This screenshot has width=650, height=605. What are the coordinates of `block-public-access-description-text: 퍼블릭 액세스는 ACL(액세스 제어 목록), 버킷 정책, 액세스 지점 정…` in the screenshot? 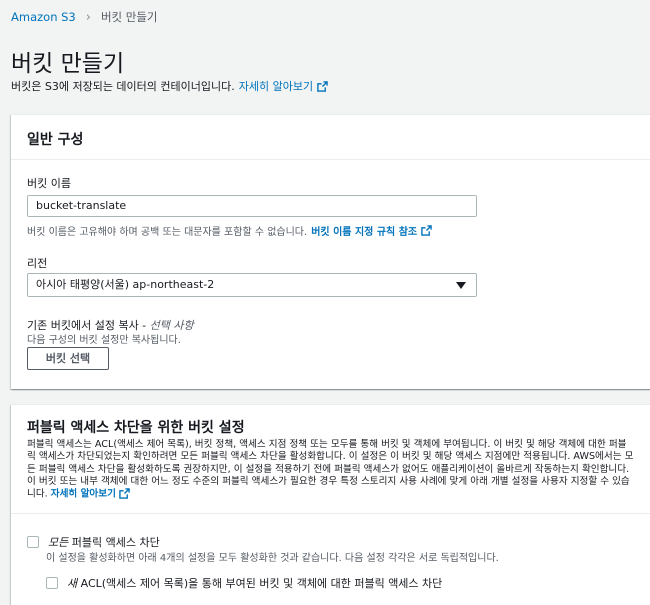 It's located at (330, 469).